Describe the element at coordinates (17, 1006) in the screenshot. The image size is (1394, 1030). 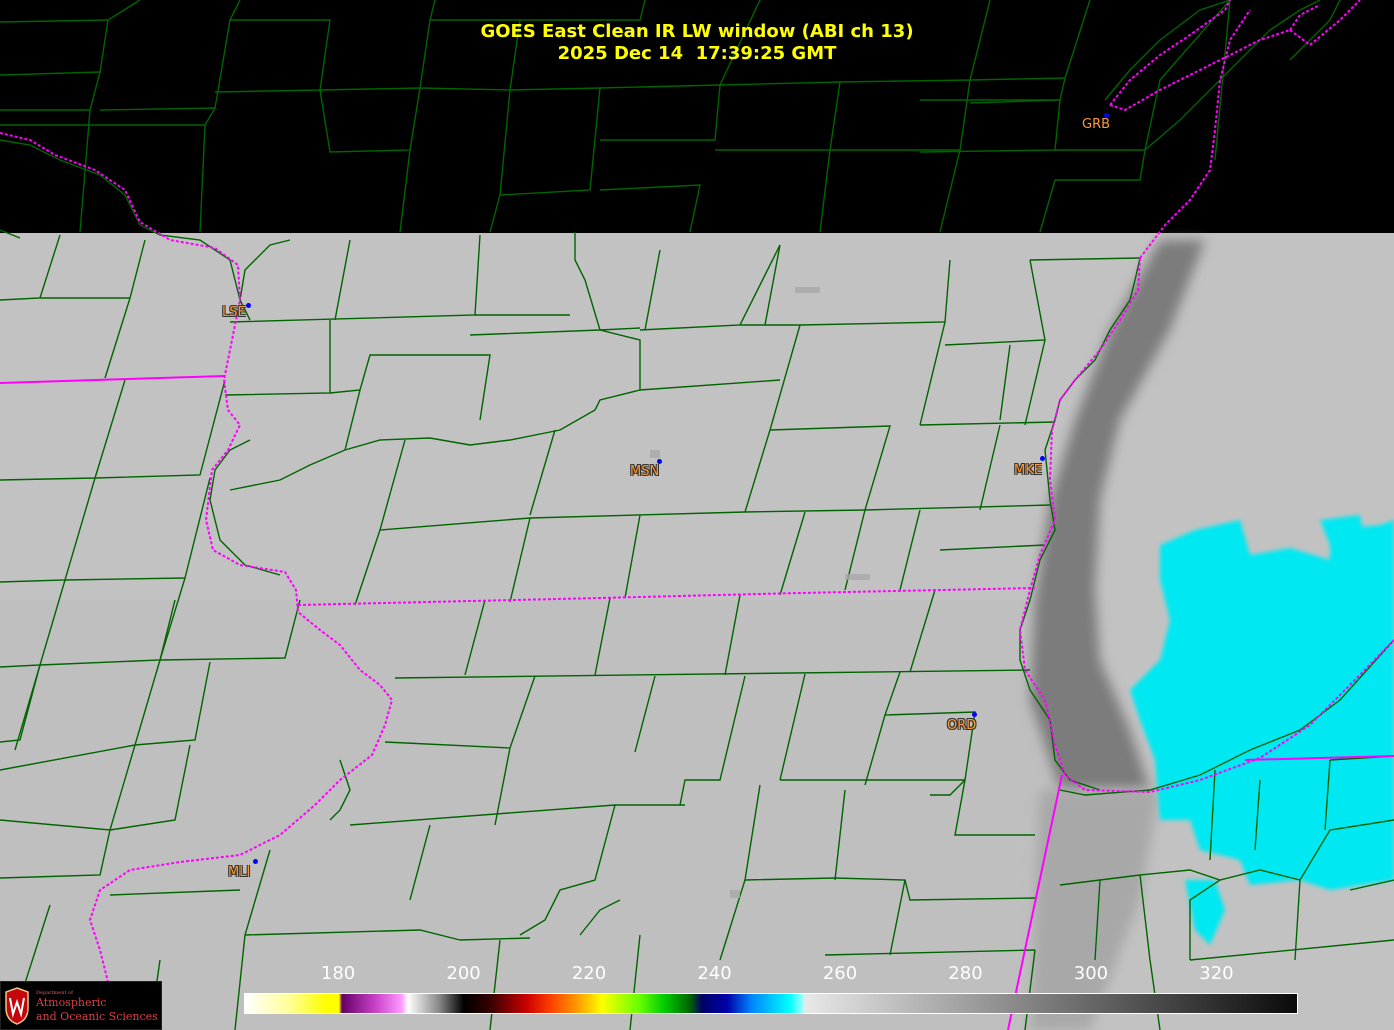
I see `uw-crest-icon` at that location.